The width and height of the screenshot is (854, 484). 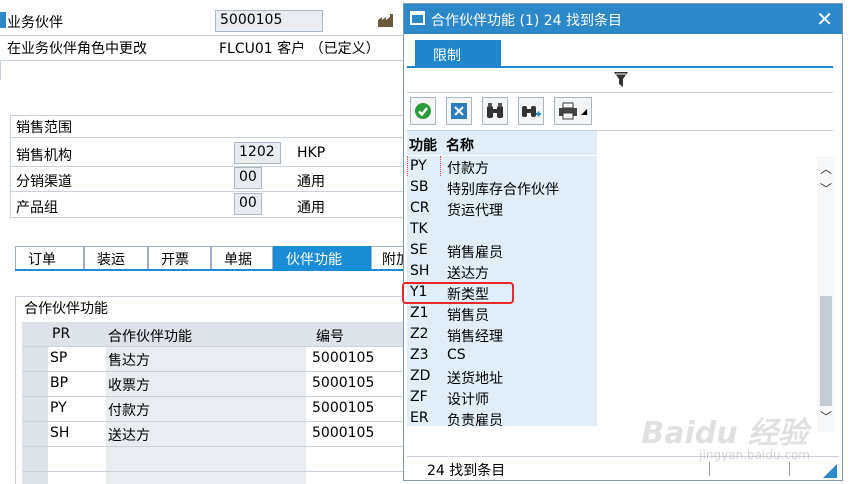 I want to click on window-icon, so click(x=417, y=18).